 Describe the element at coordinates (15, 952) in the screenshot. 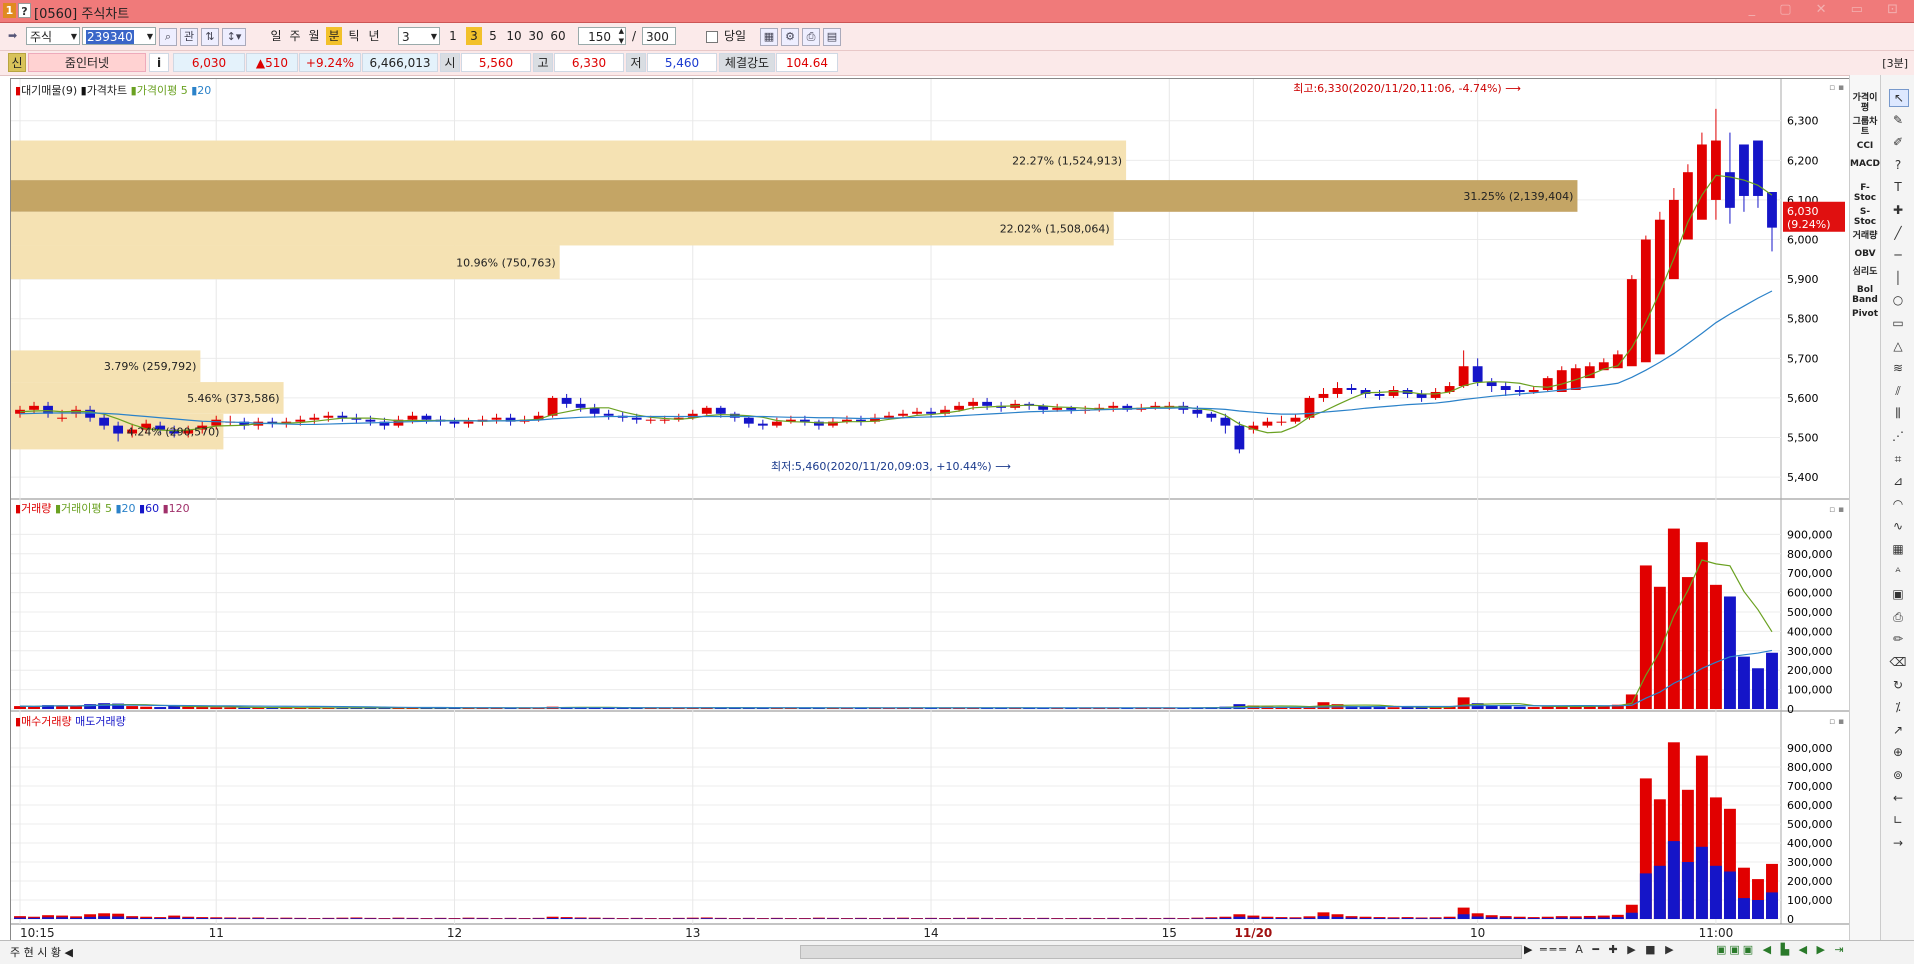

I see `tab-ju: 주` at that location.